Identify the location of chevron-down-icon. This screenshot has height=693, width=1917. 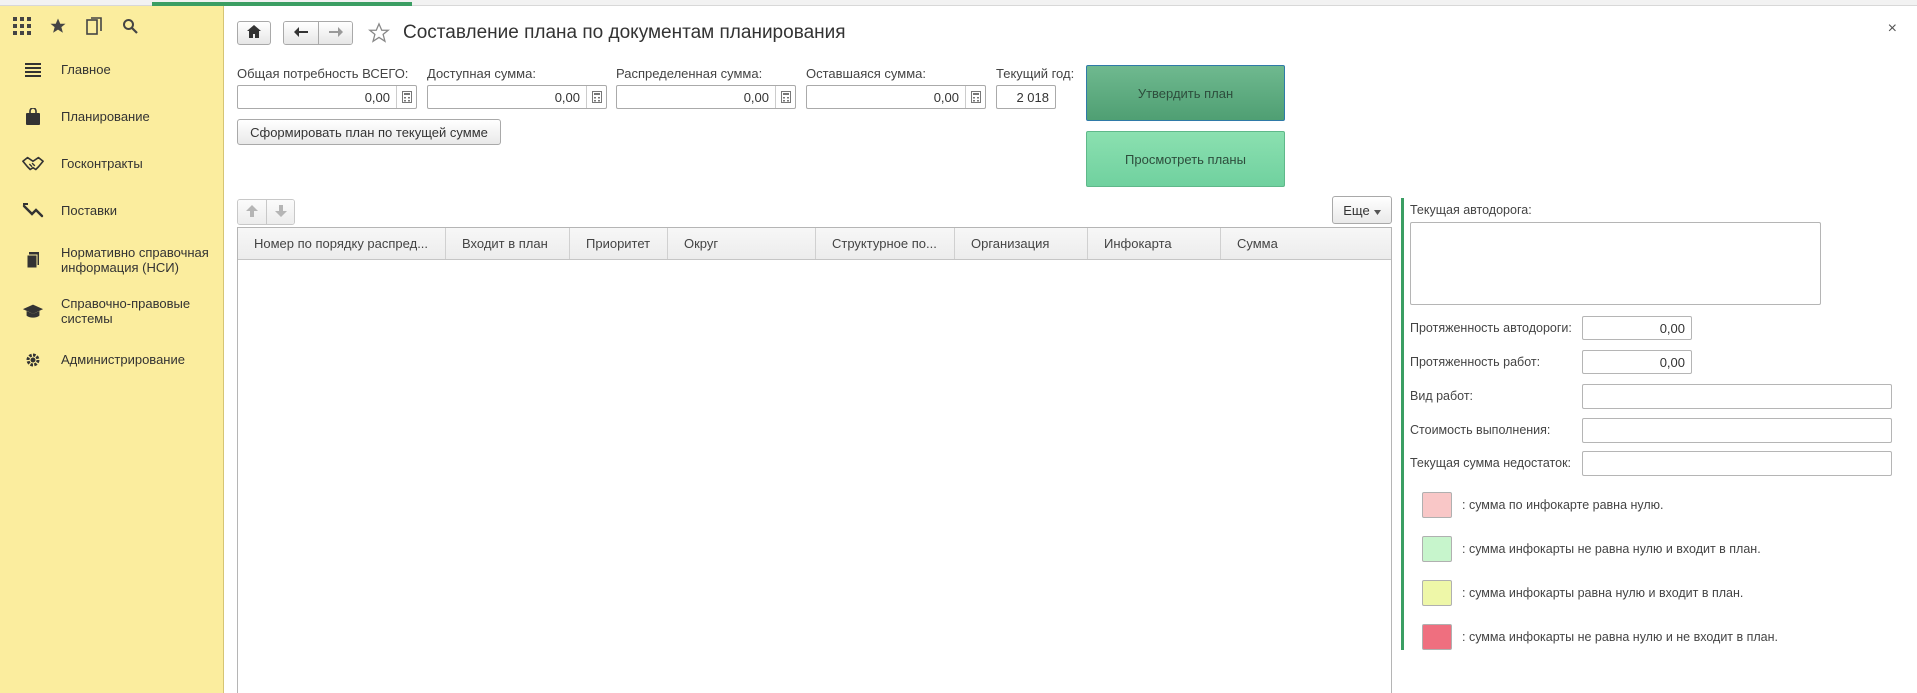
(1377, 210).